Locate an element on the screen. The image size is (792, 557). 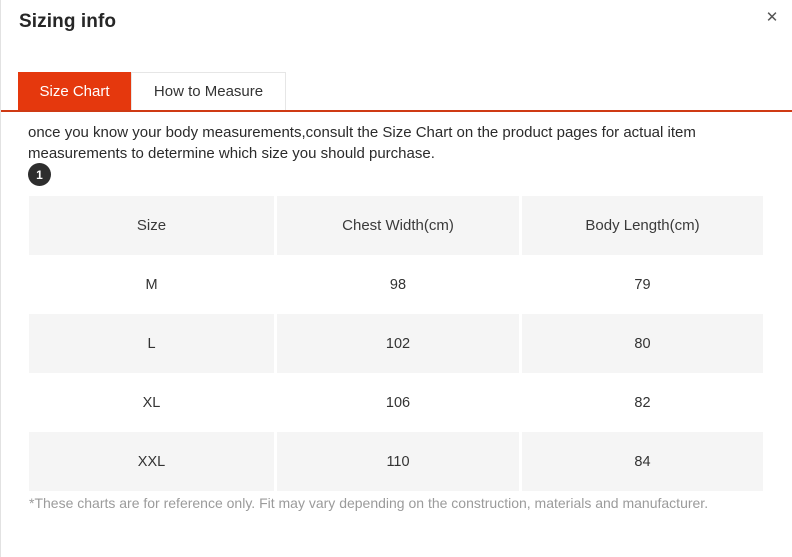
table-column-header: Chest Width(cm) is located at coordinates (398, 225).